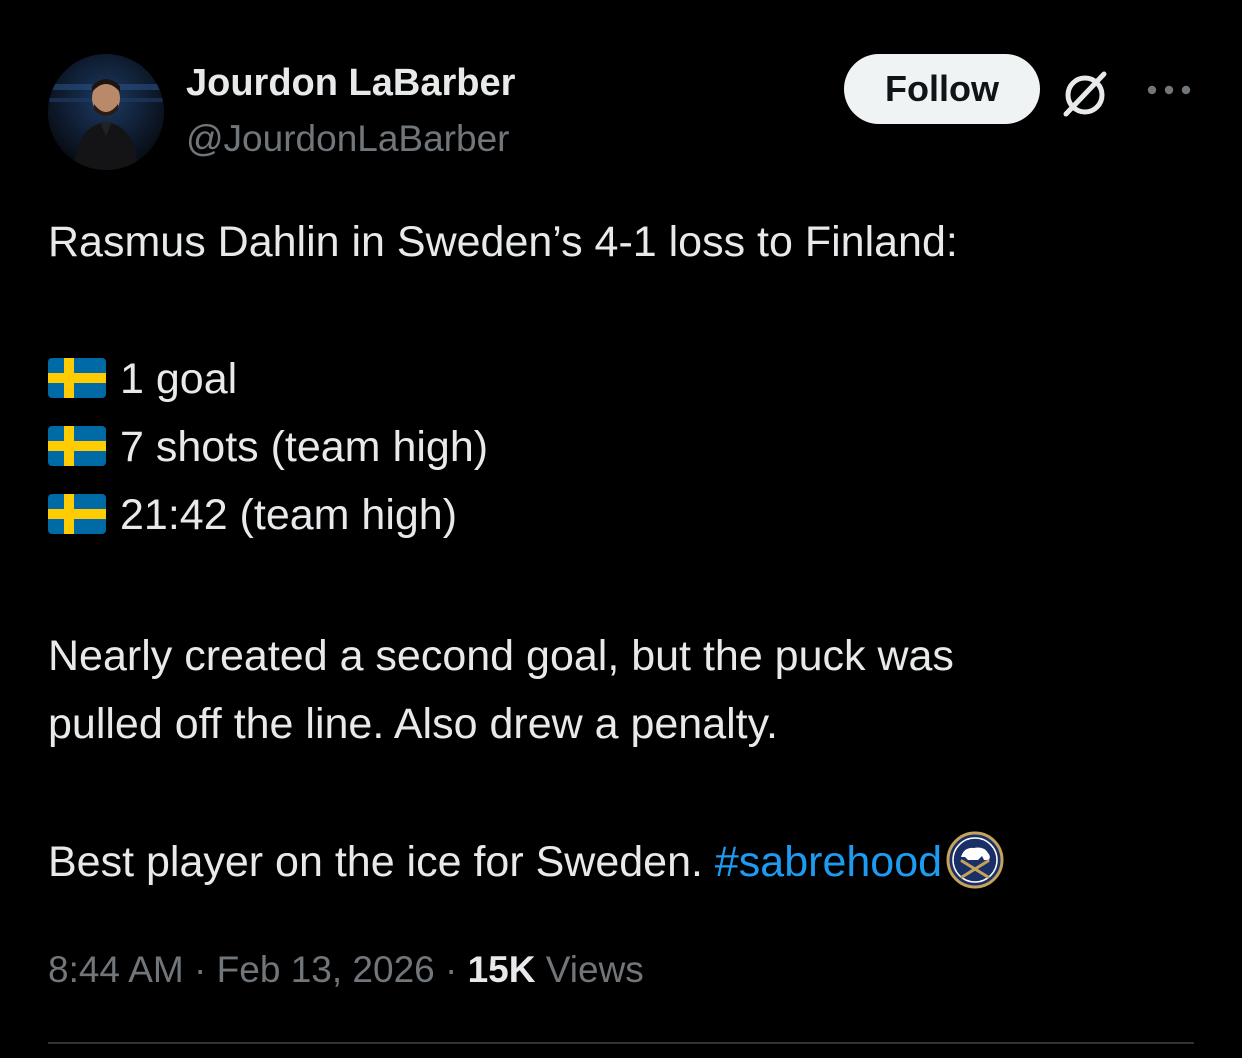 The height and width of the screenshot is (1058, 1242). I want to click on stat-line: 7 shots (team high), so click(268, 447).